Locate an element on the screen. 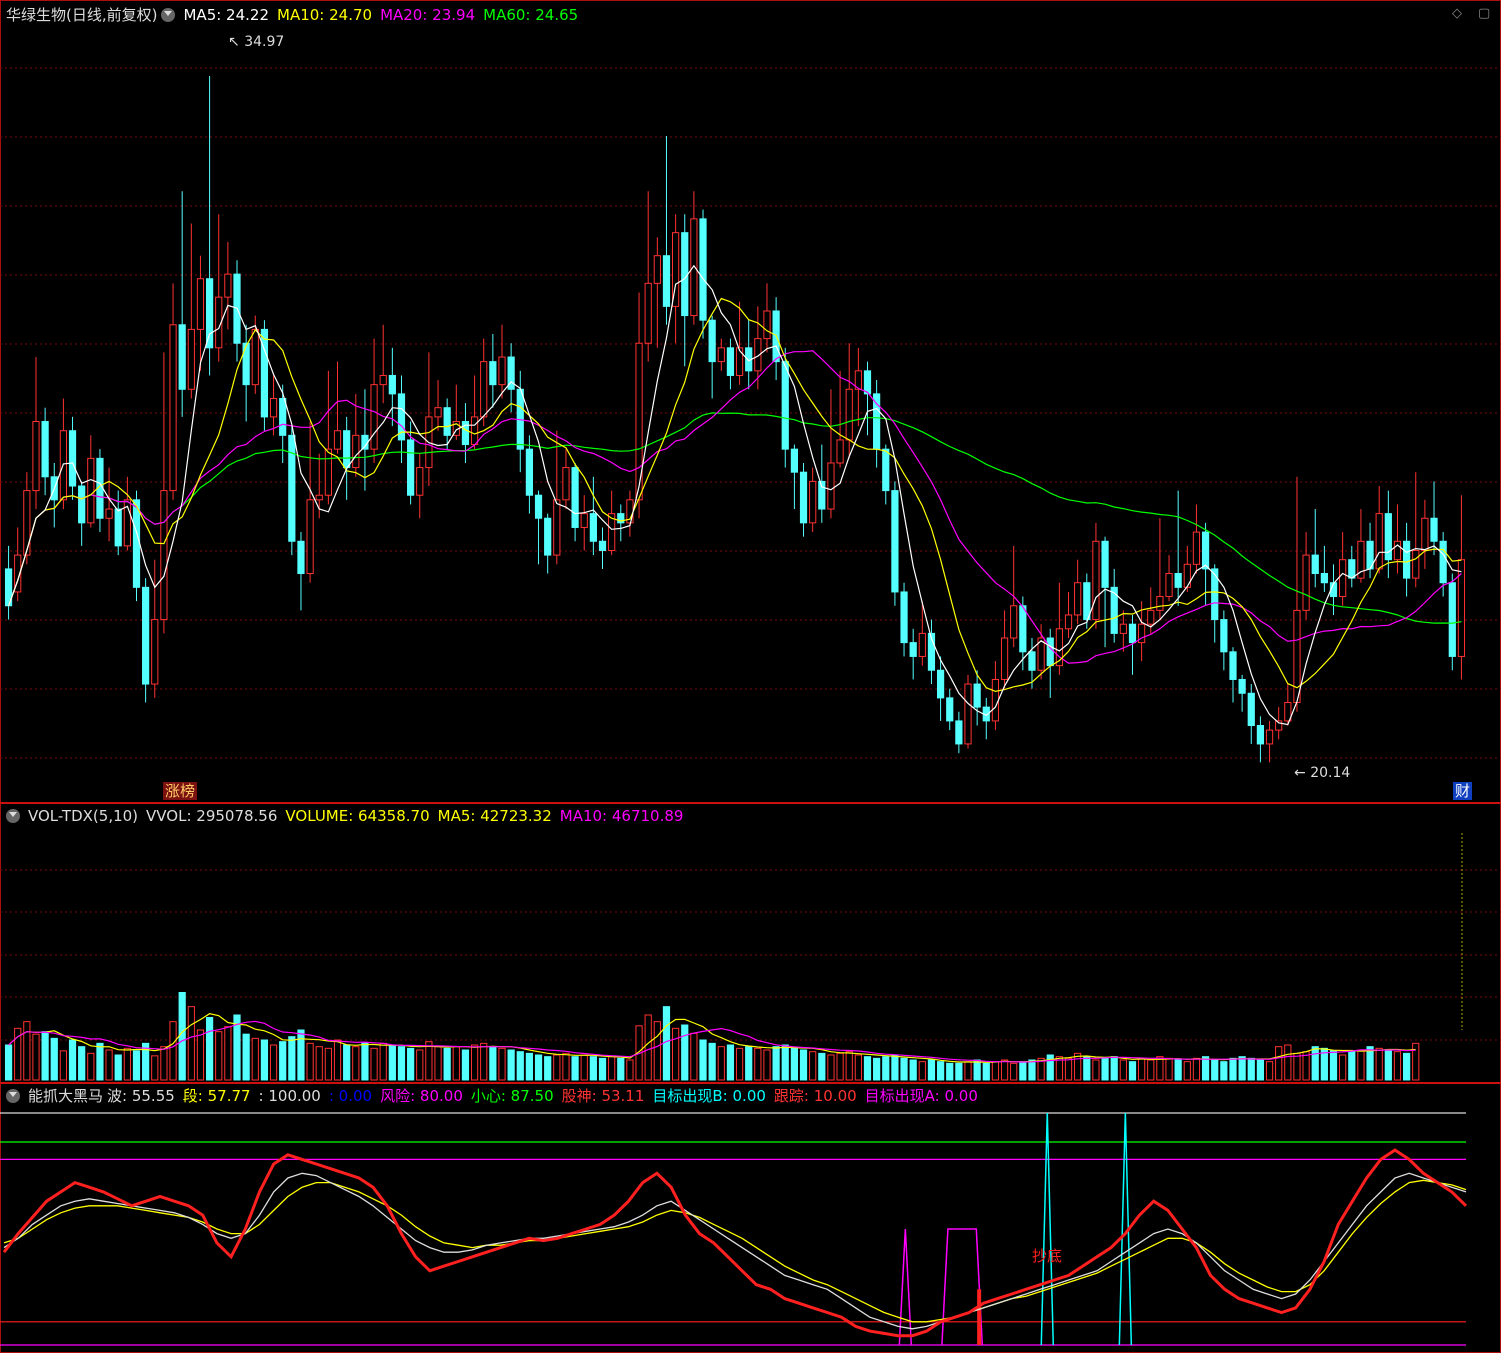  ind-item-9: 目标出现A: 0.00 is located at coordinates (921, 1096).